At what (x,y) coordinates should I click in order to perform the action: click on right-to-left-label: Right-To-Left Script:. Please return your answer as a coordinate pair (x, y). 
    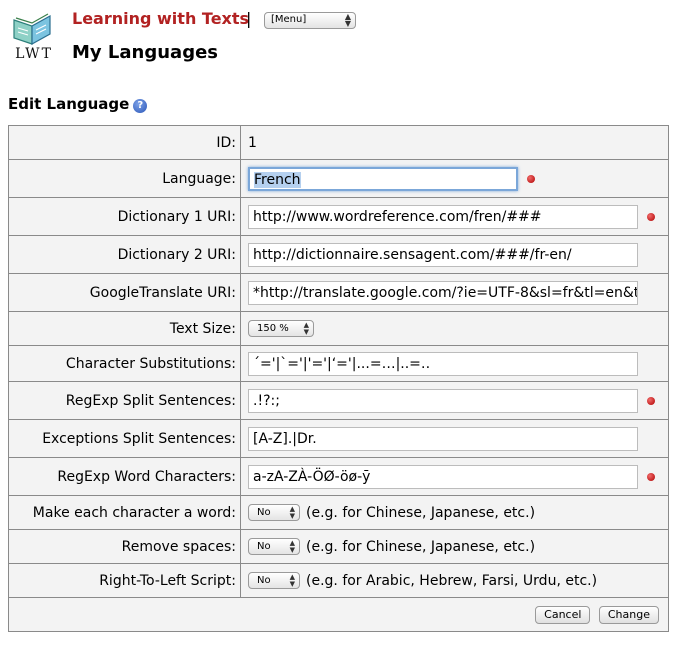
    Looking at the image, I should click on (124, 580).